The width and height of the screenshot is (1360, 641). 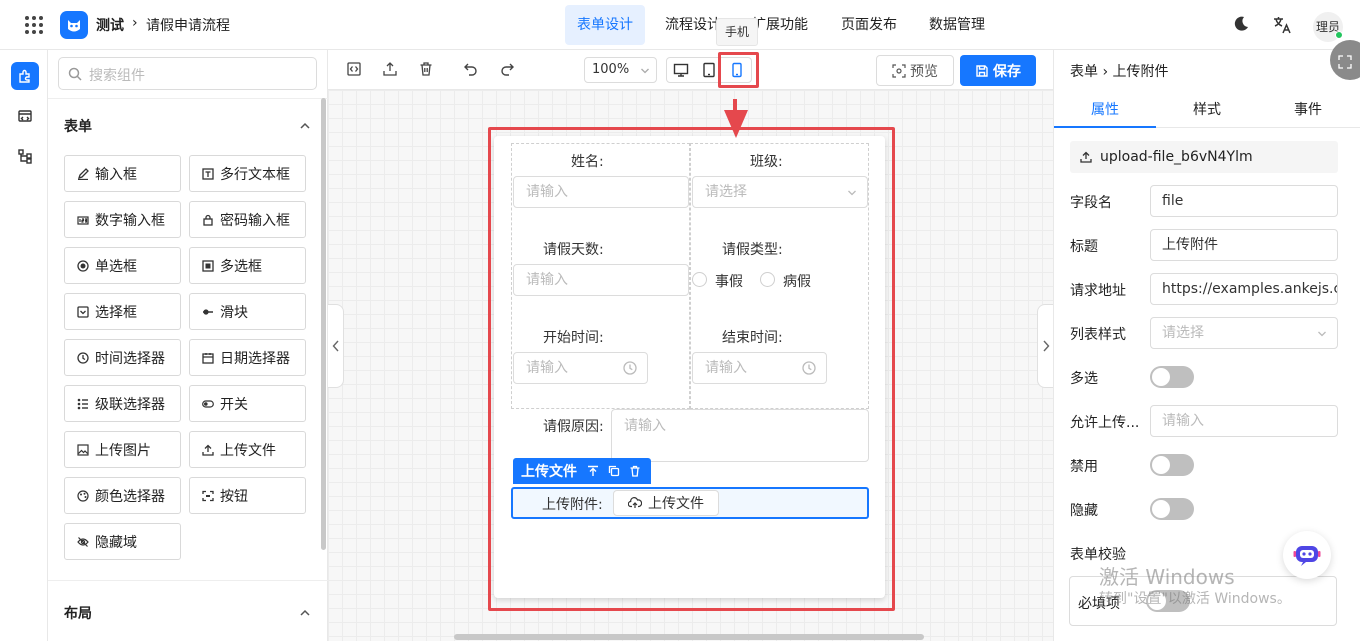 What do you see at coordinates (130, 496) in the screenshot?
I see `component-label: 颜色选择器` at bounding box center [130, 496].